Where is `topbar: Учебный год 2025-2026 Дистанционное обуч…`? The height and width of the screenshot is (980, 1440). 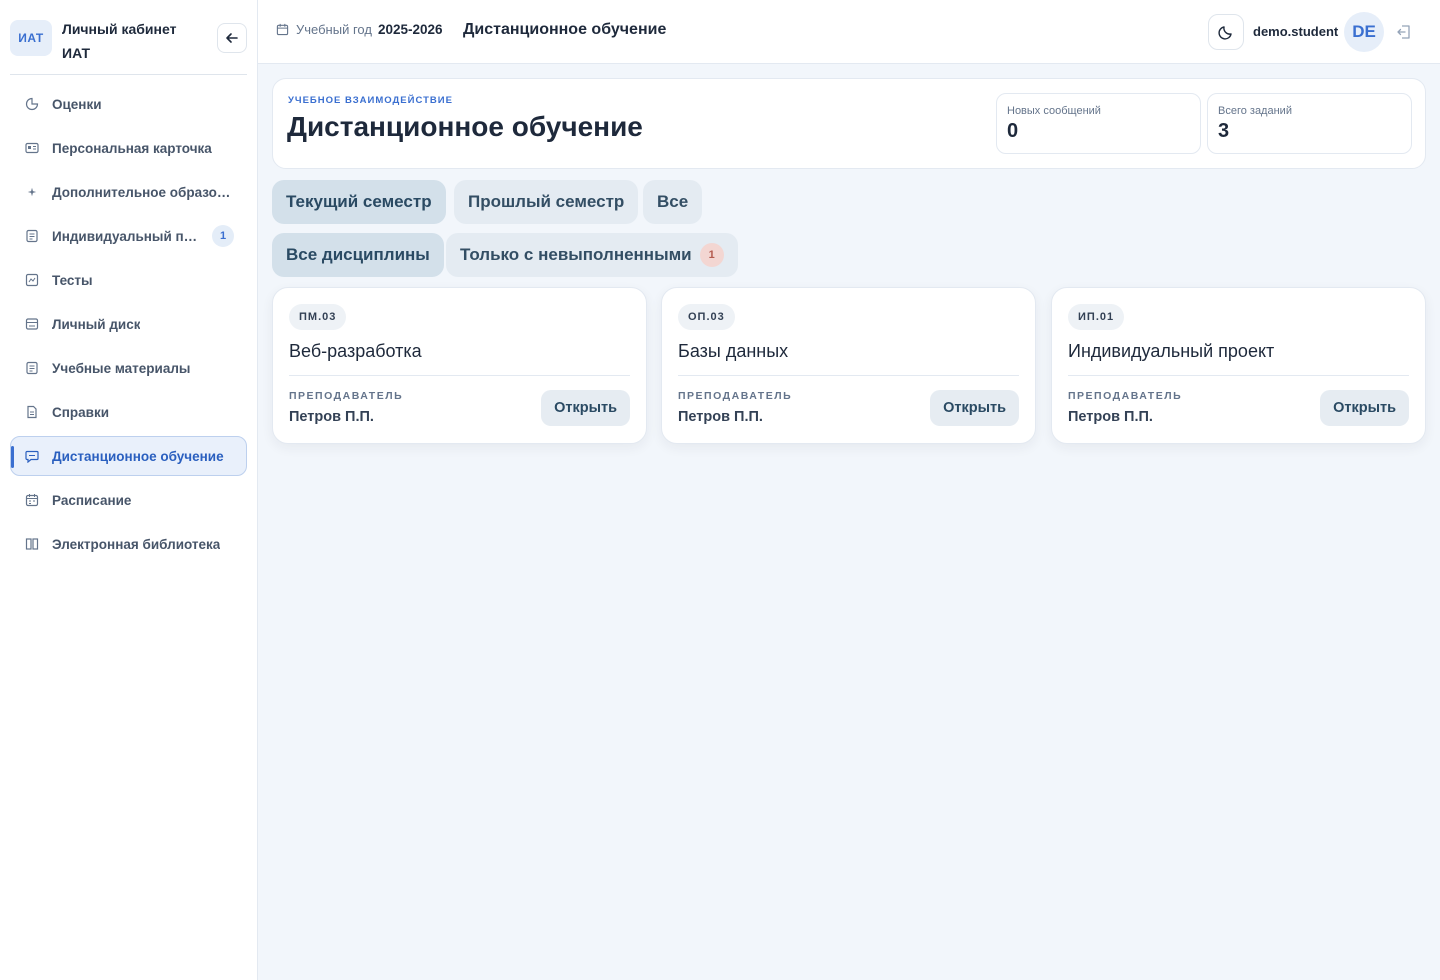
topbar: Учебный год 2025-2026 Дистанционное обуч… is located at coordinates (849, 32).